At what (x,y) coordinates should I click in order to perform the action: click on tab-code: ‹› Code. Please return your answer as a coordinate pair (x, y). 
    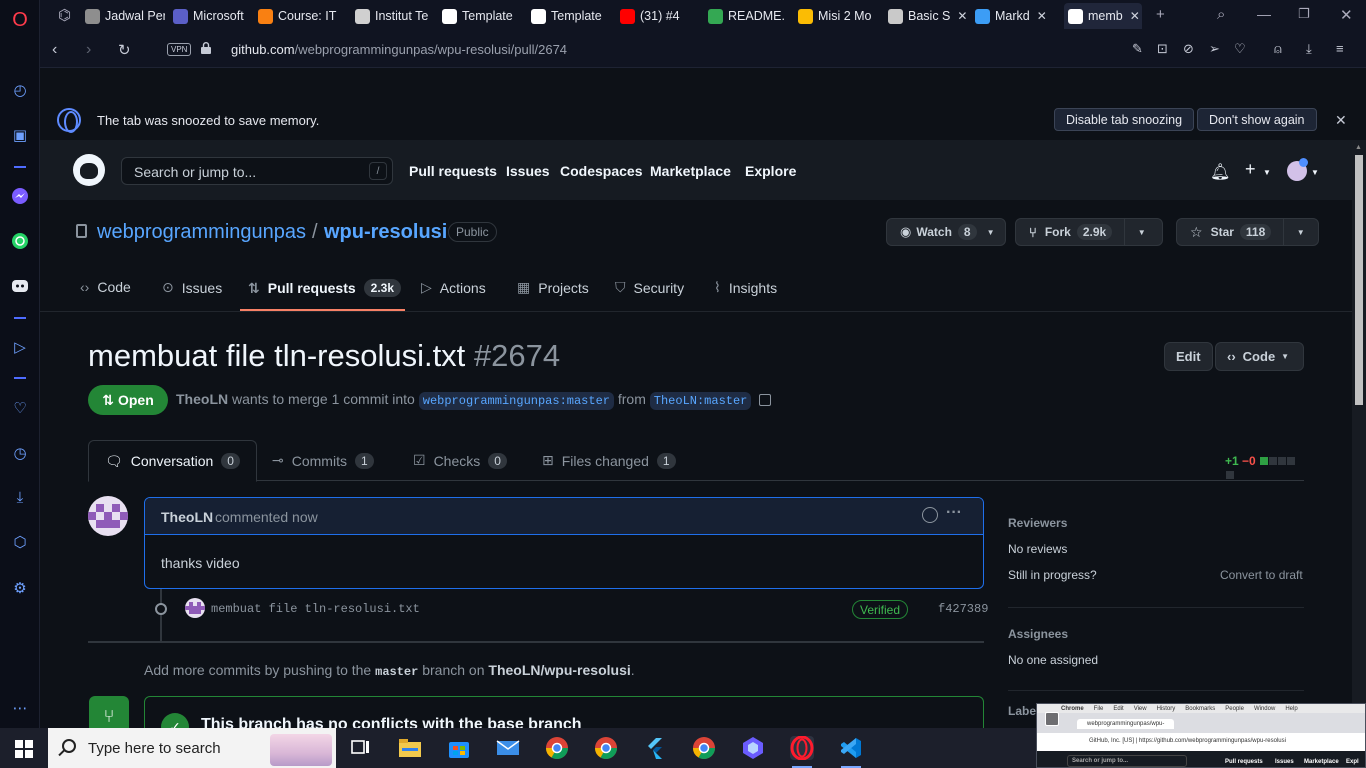
    Looking at the image, I should click on (105, 287).